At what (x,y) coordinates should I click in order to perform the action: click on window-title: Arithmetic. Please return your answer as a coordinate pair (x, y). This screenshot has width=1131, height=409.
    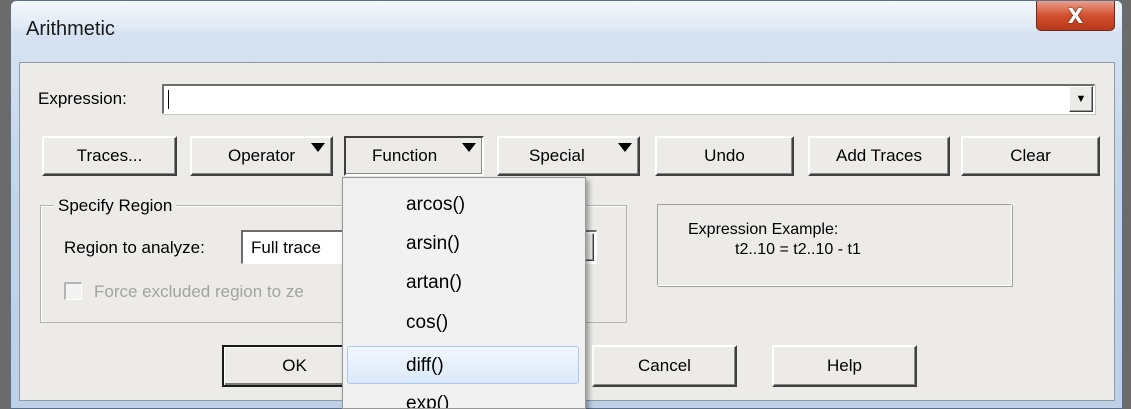
    Looking at the image, I should click on (70, 29).